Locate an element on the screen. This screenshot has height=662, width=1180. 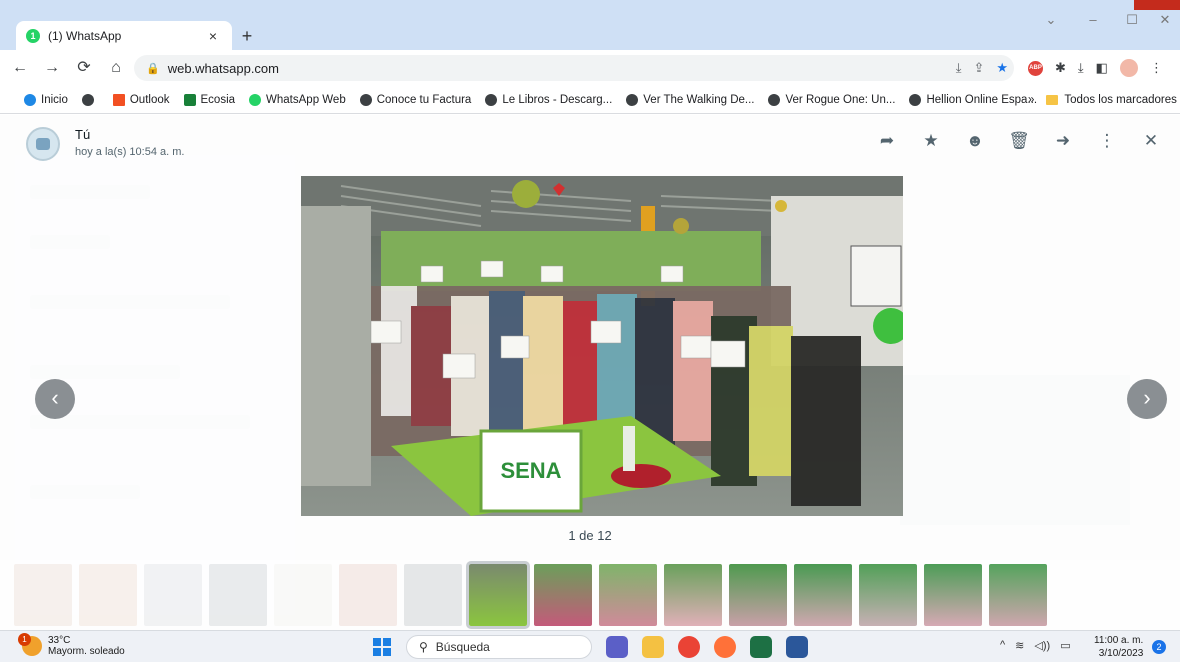
windows-start-icon is located at coordinates (382, 647).